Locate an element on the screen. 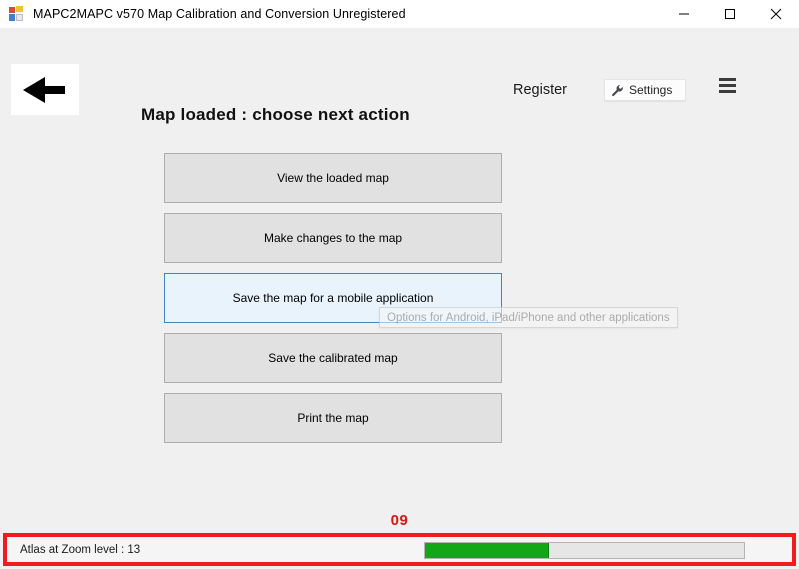 The height and width of the screenshot is (569, 799). status-bar: Atlas at Zoom level : 13 is located at coordinates (399, 549).